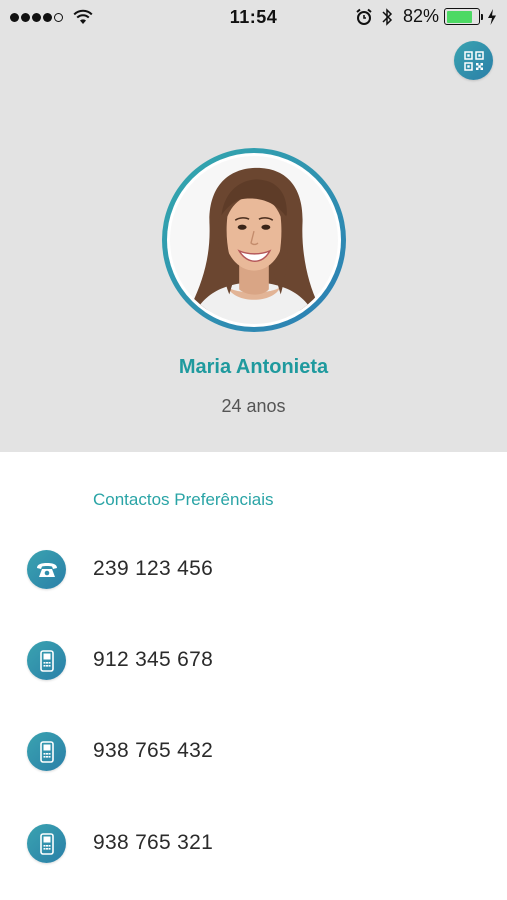 Image resolution: width=507 pixels, height=900 pixels. What do you see at coordinates (253, 17) in the screenshot?
I see `status-bar: 11:54 82%` at bounding box center [253, 17].